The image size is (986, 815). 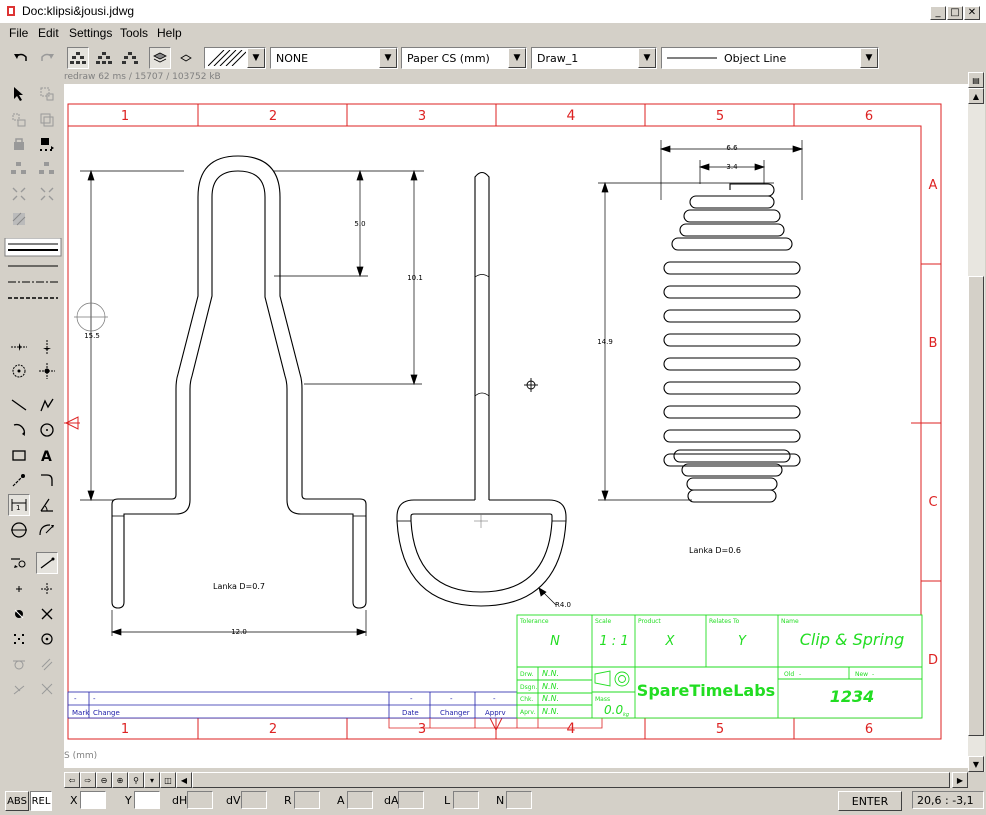 What do you see at coordinates (47, 58) in the screenshot?
I see `redo-icon` at bounding box center [47, 58].